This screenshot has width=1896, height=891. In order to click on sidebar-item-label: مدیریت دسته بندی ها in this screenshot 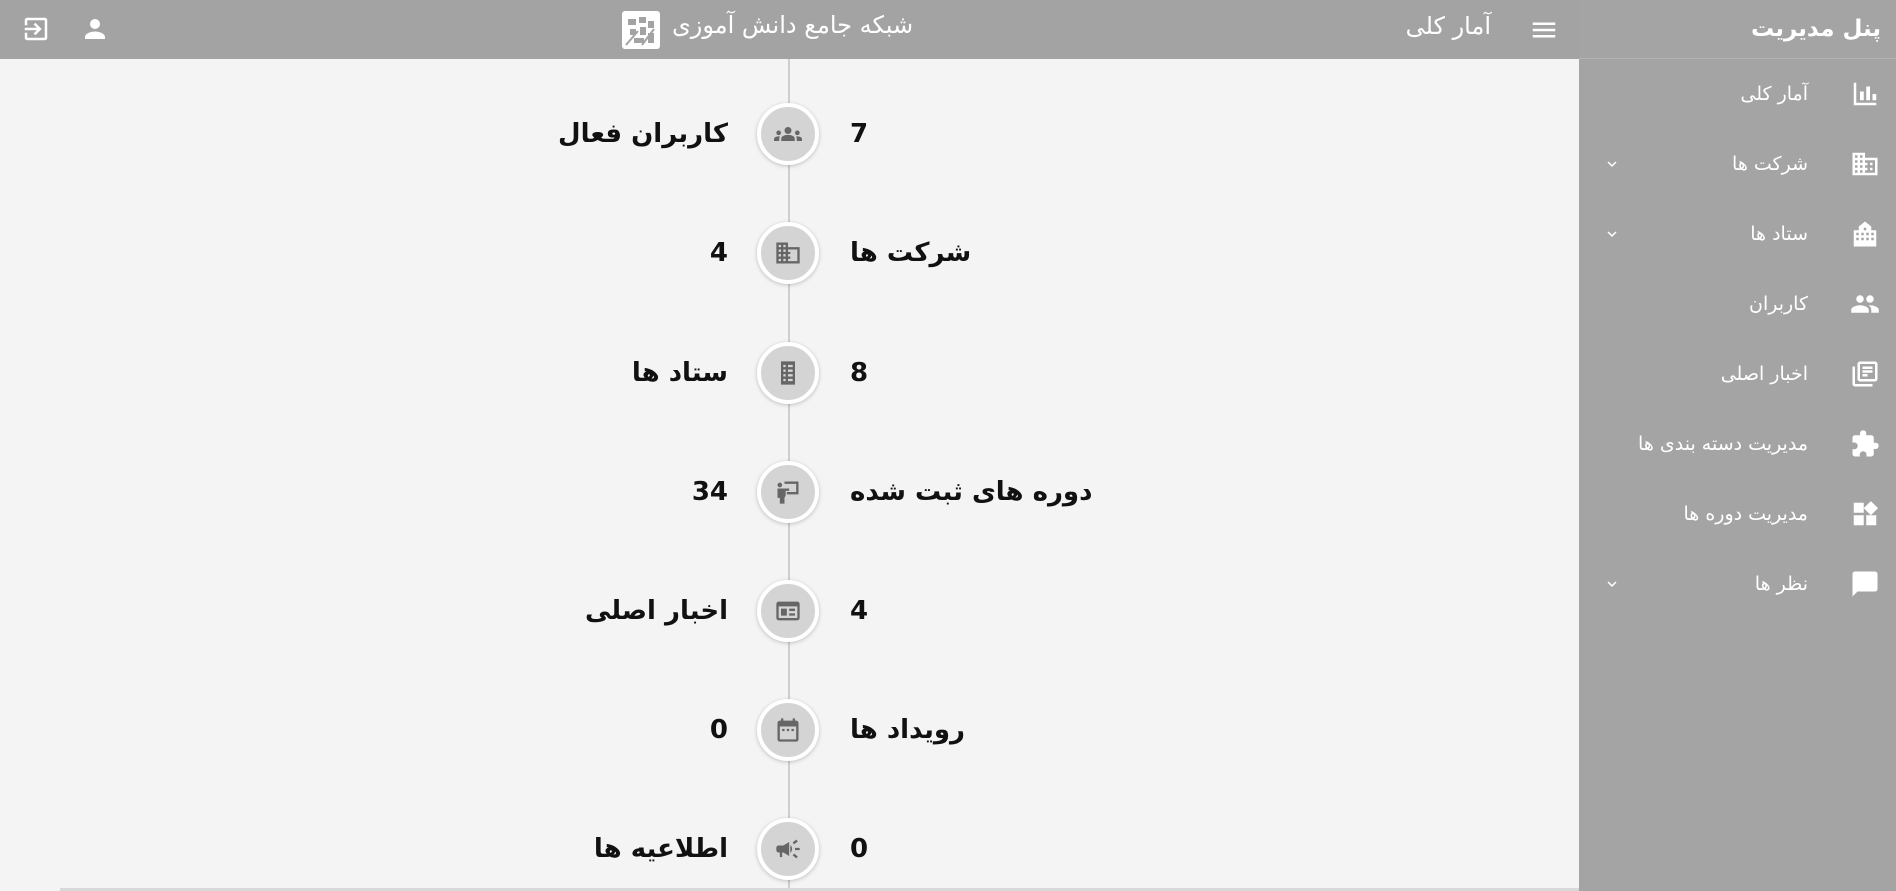, I will do `click(1723, 444)`.